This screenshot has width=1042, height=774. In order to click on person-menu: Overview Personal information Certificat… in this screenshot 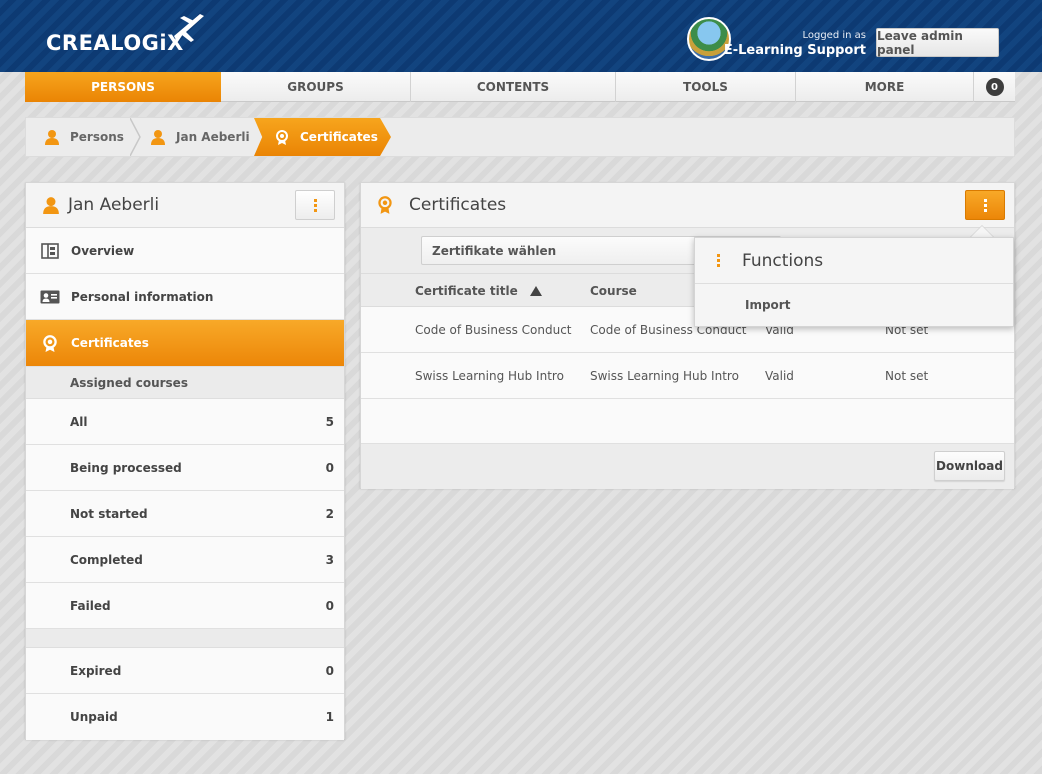, I will do `click(185, 297)`.